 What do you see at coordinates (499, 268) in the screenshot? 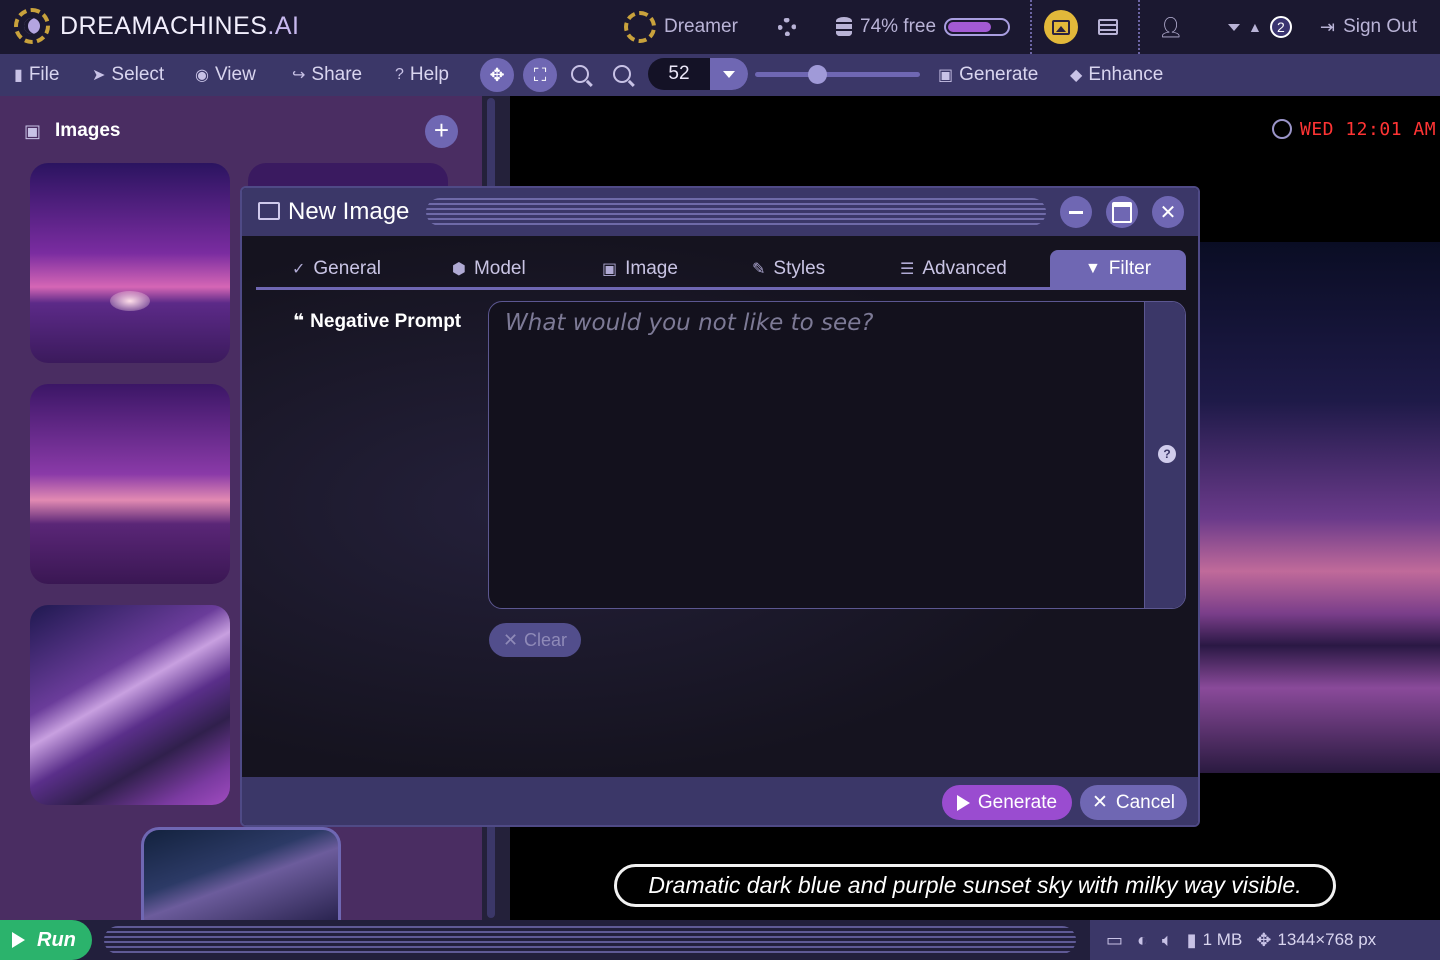
I see `tab-label: Model` at bounding box center [499, 268].